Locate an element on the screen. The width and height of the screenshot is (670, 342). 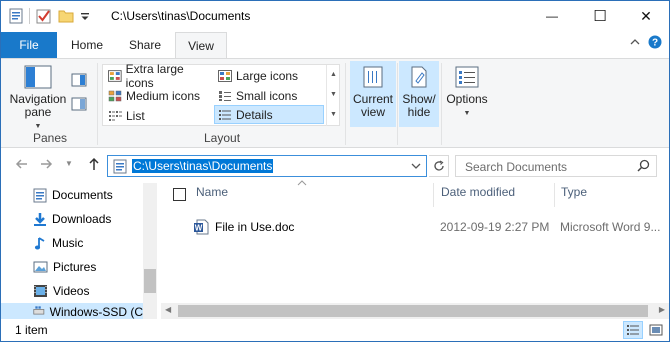
search-icon is located at coordinates (643, 167).